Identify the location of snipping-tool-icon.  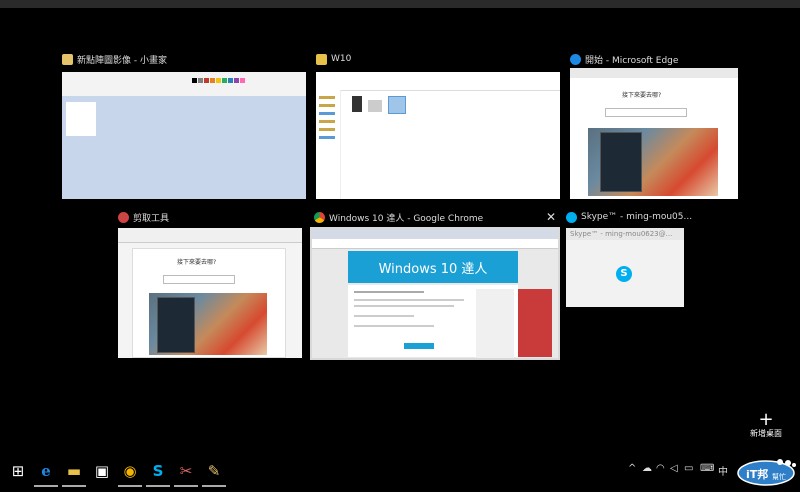
(123, 217).